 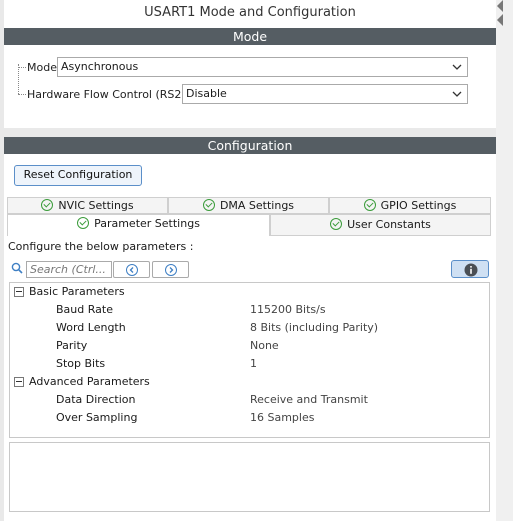 I want to click on tab-nvic-settings: NVIC Settings, so click(x=87, y=205).